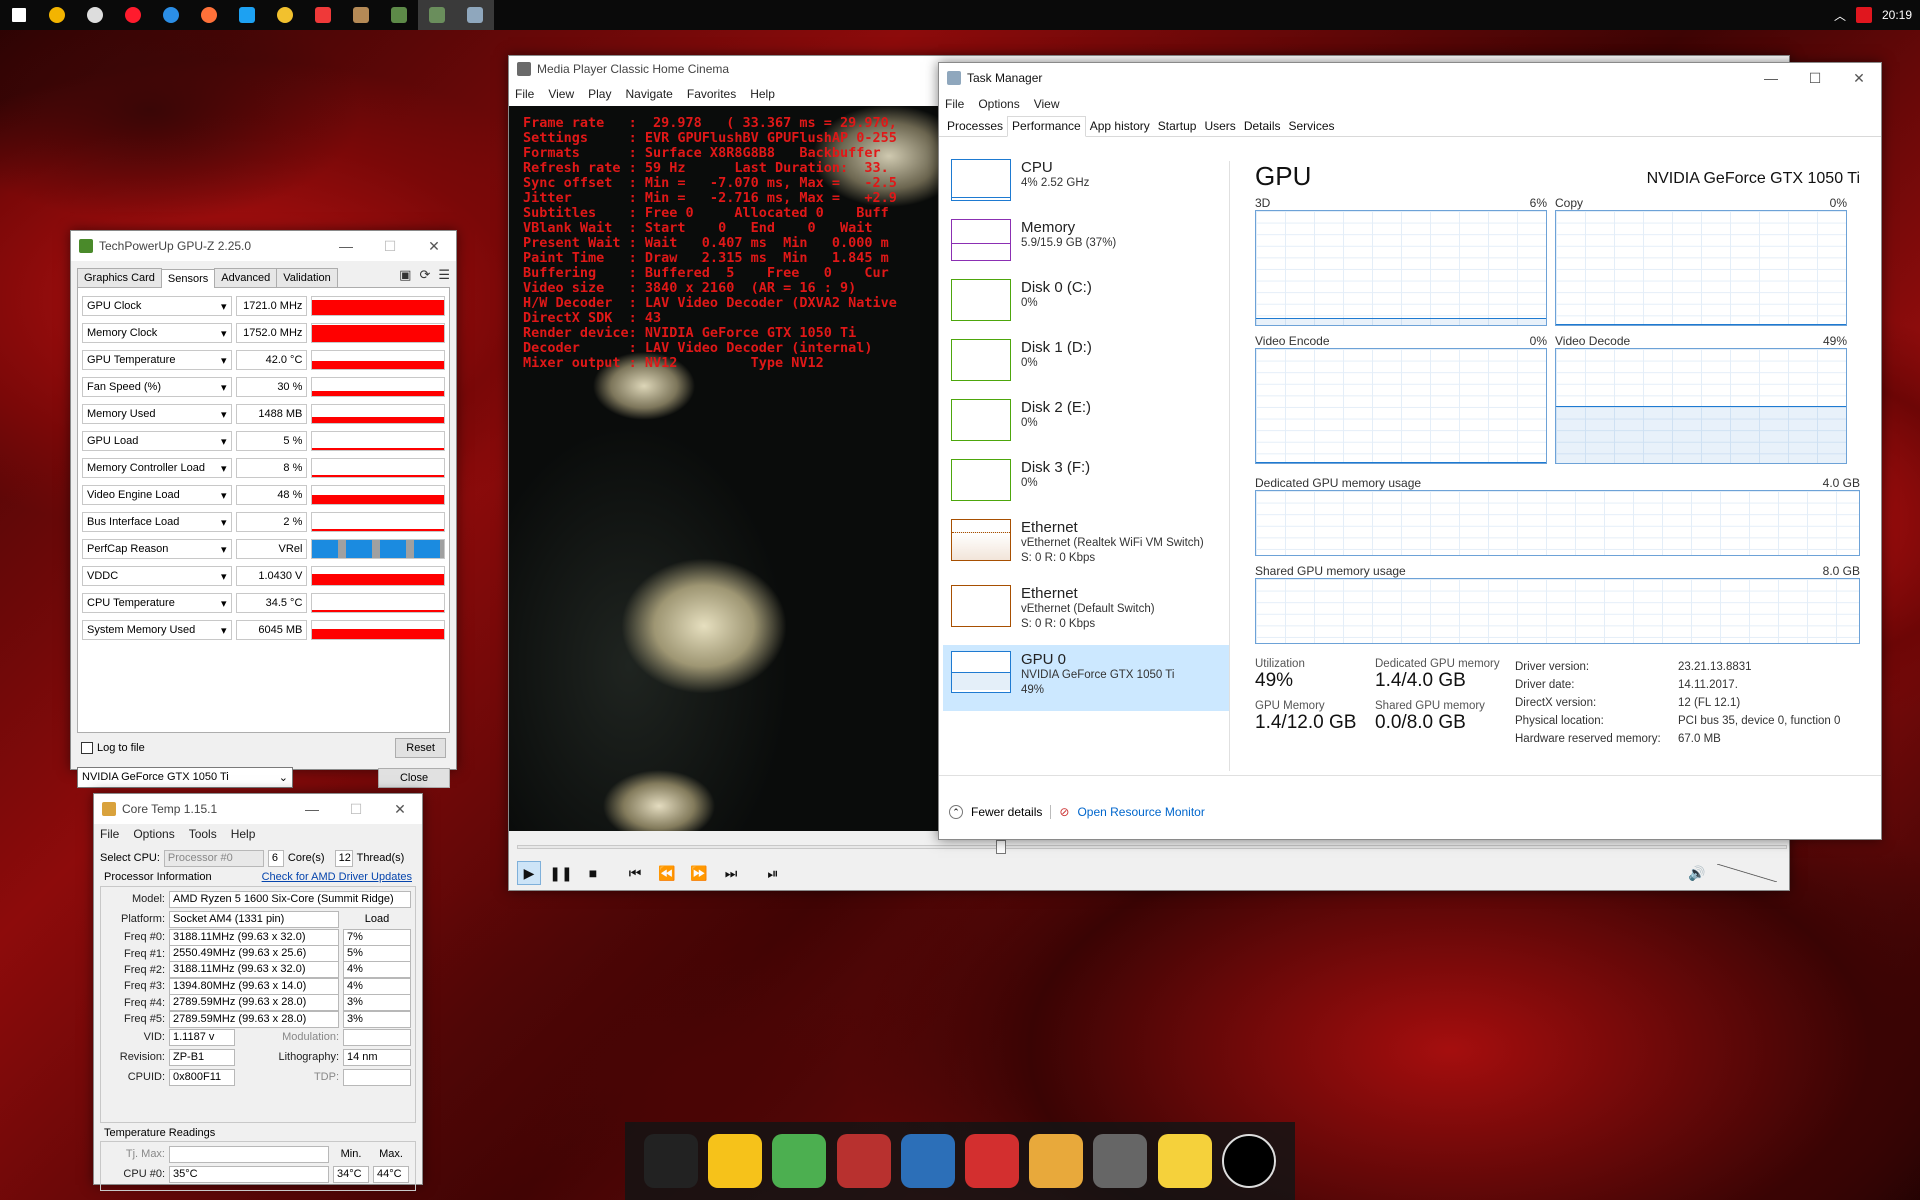 Image resolution: width=1920 pixels, height=1200 pixels. I want to click on menu-tools: Tools, so click(203, 834).